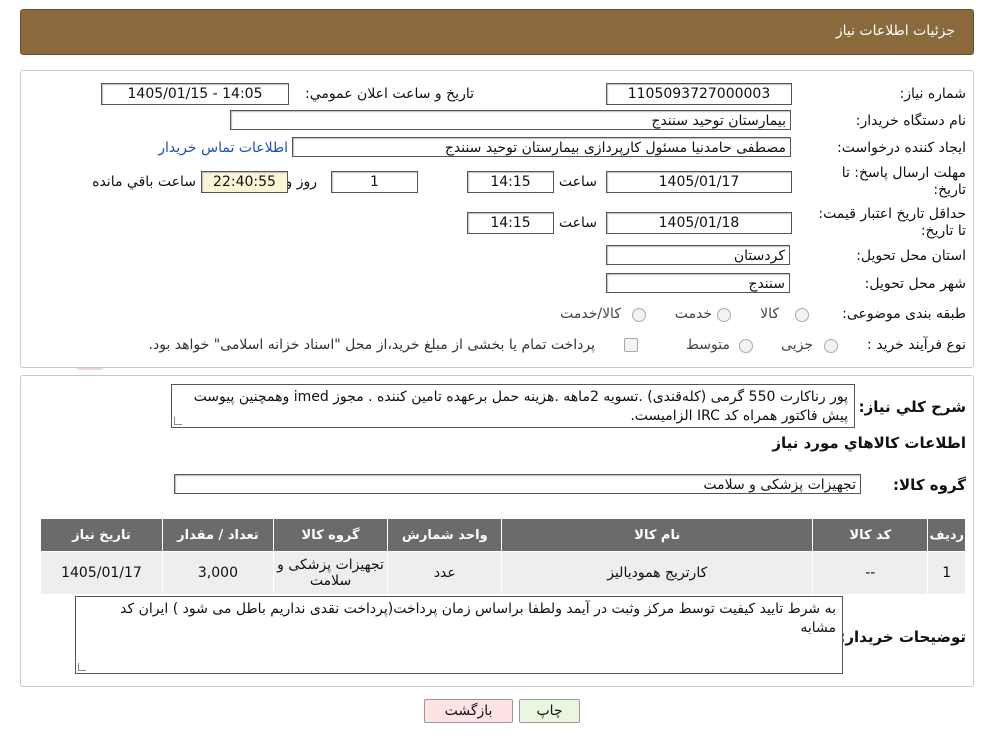 The height and width of the screenshot is (744, 985). I want to click on deadline-label: مهلت ارسال پاسخ: تا تاریخ:, so click(903, 181).